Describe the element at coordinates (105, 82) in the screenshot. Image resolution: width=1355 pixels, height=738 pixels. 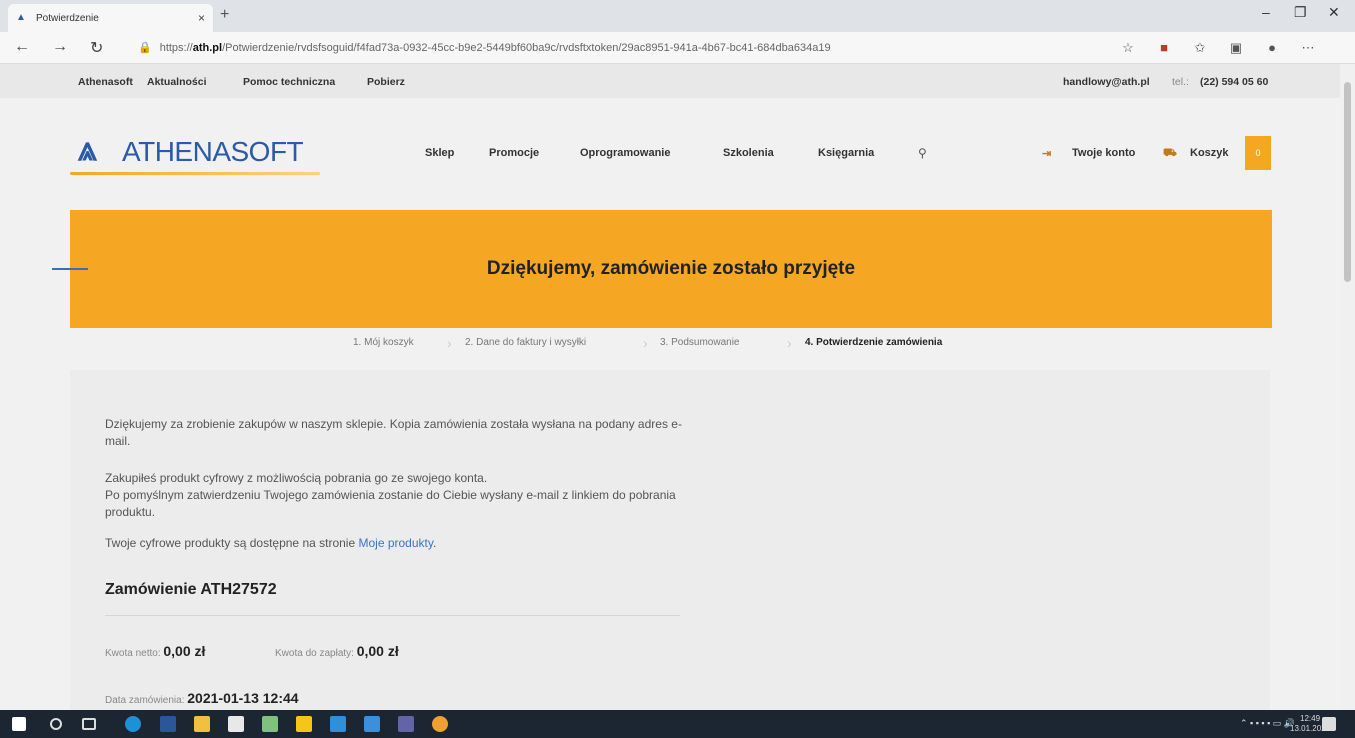
I see `util-link-athenasoft: Athenasoft` at that location.